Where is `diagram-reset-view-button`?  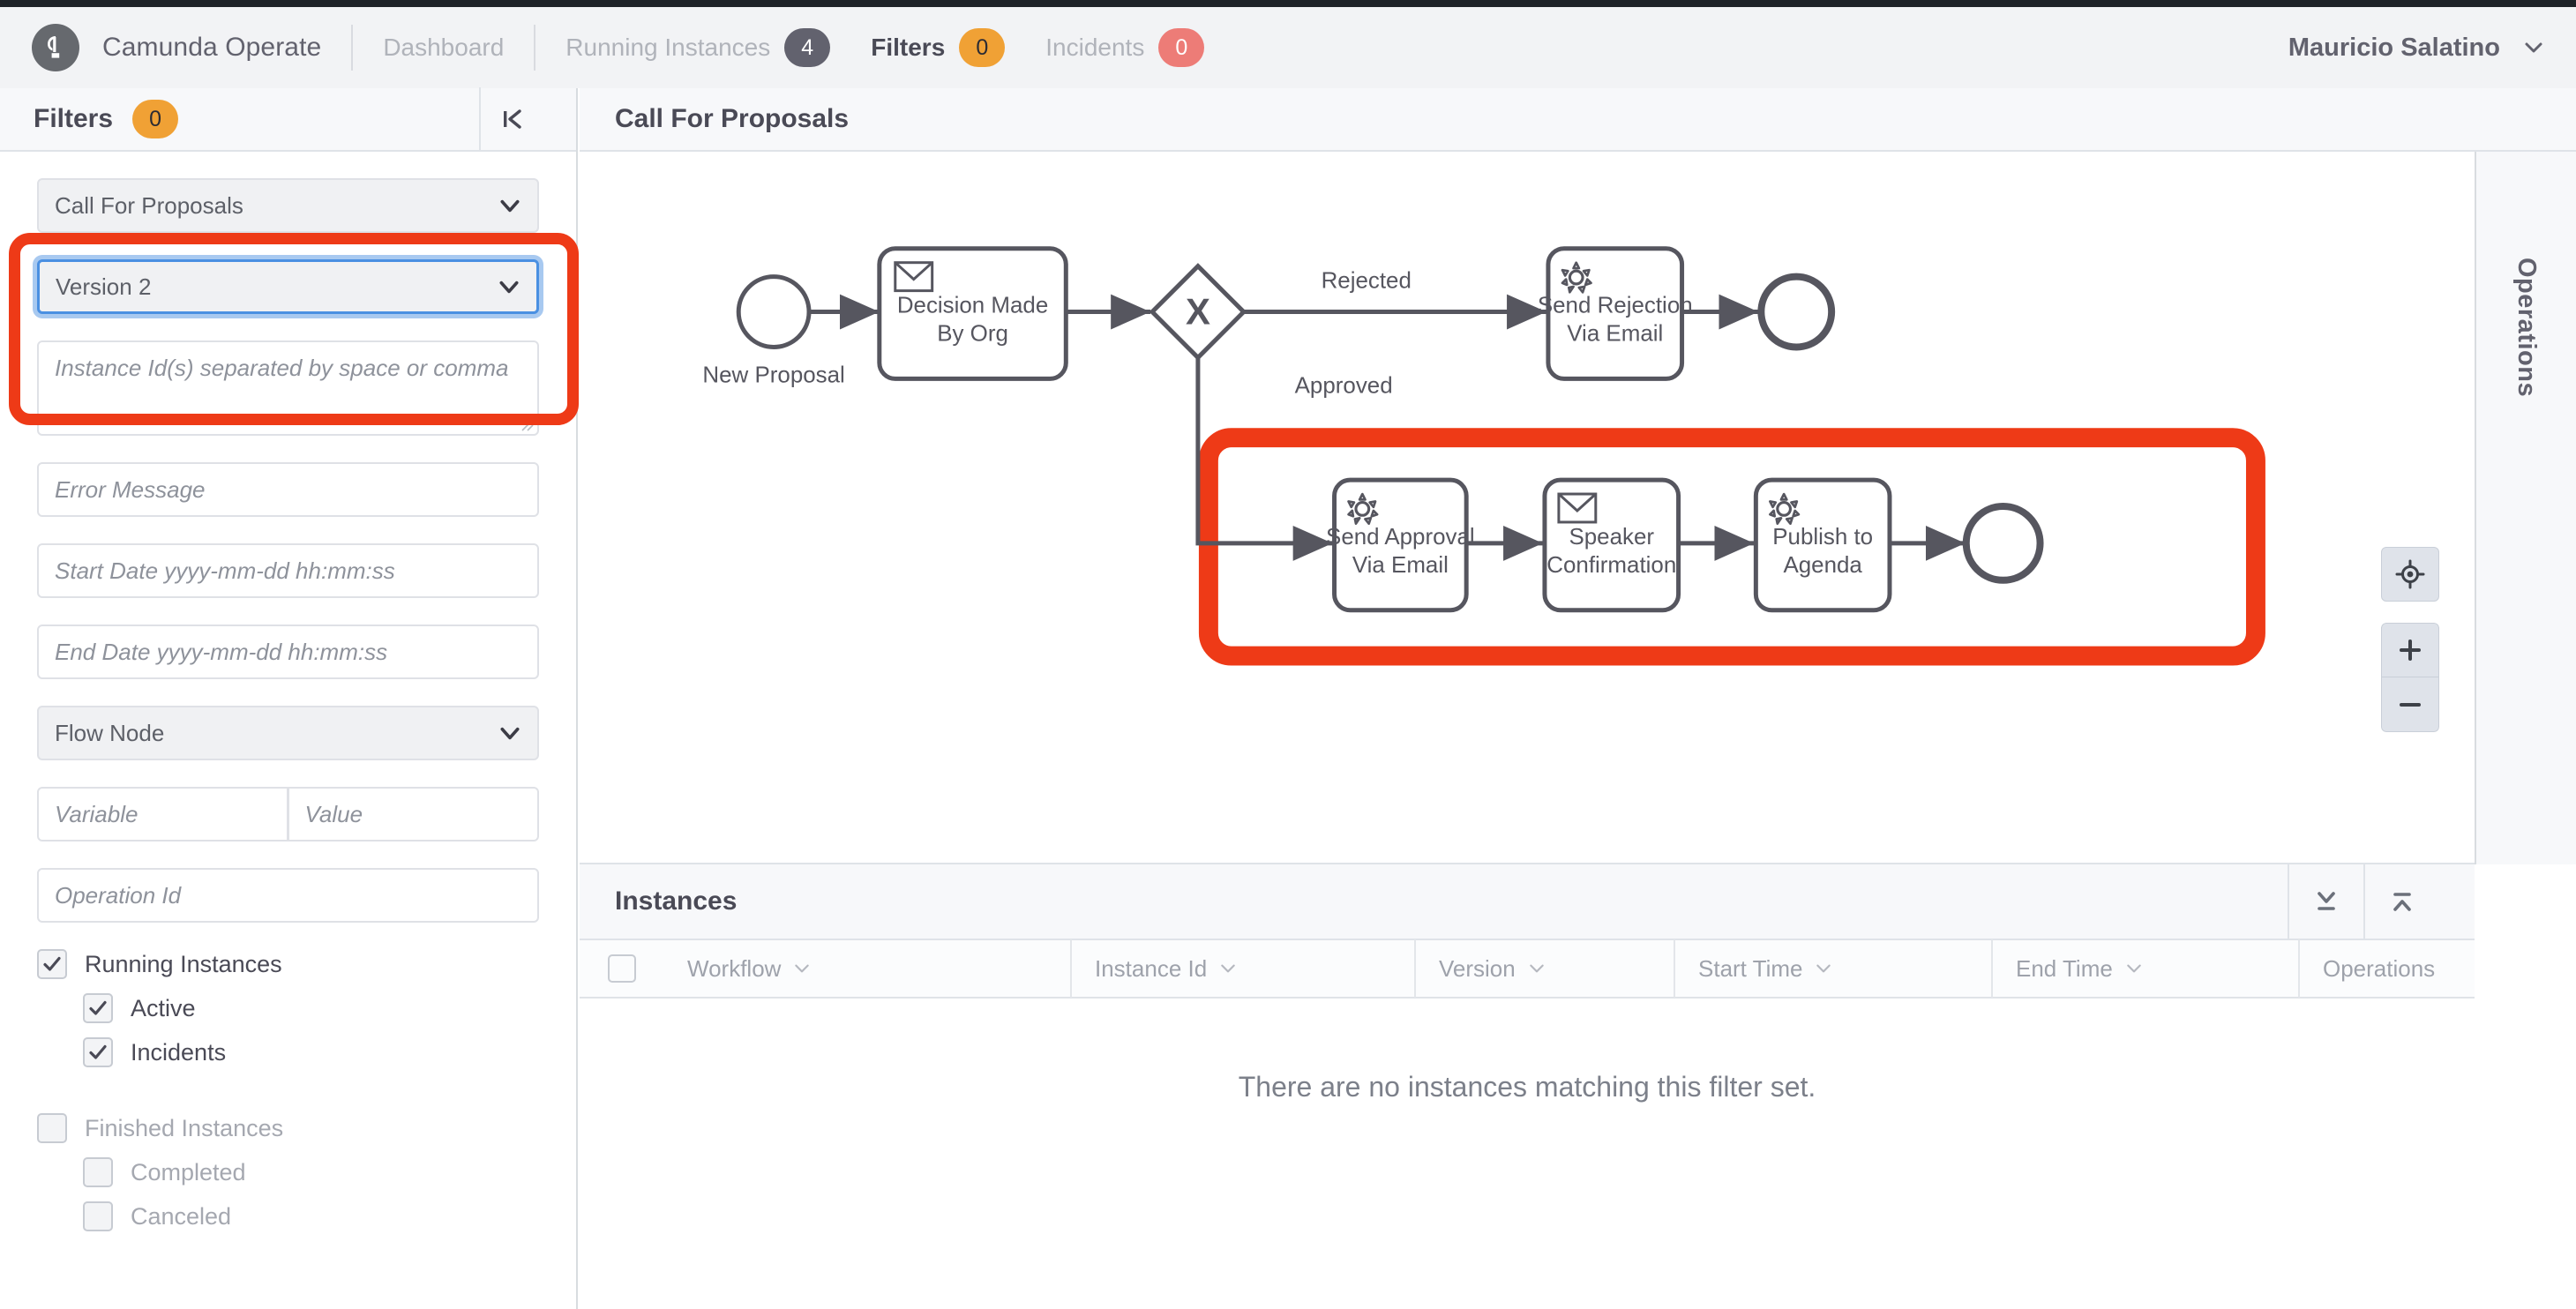 diagram-reset-view-button is located at coordinates (2410, 574).